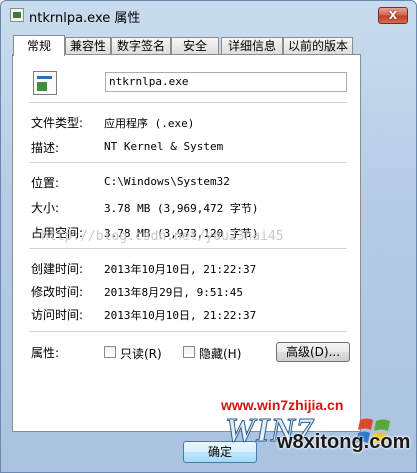  What do you see at coordinates (393, 15) in the screenshot?
I see `close-button: X` at bounding box center [393, 15].